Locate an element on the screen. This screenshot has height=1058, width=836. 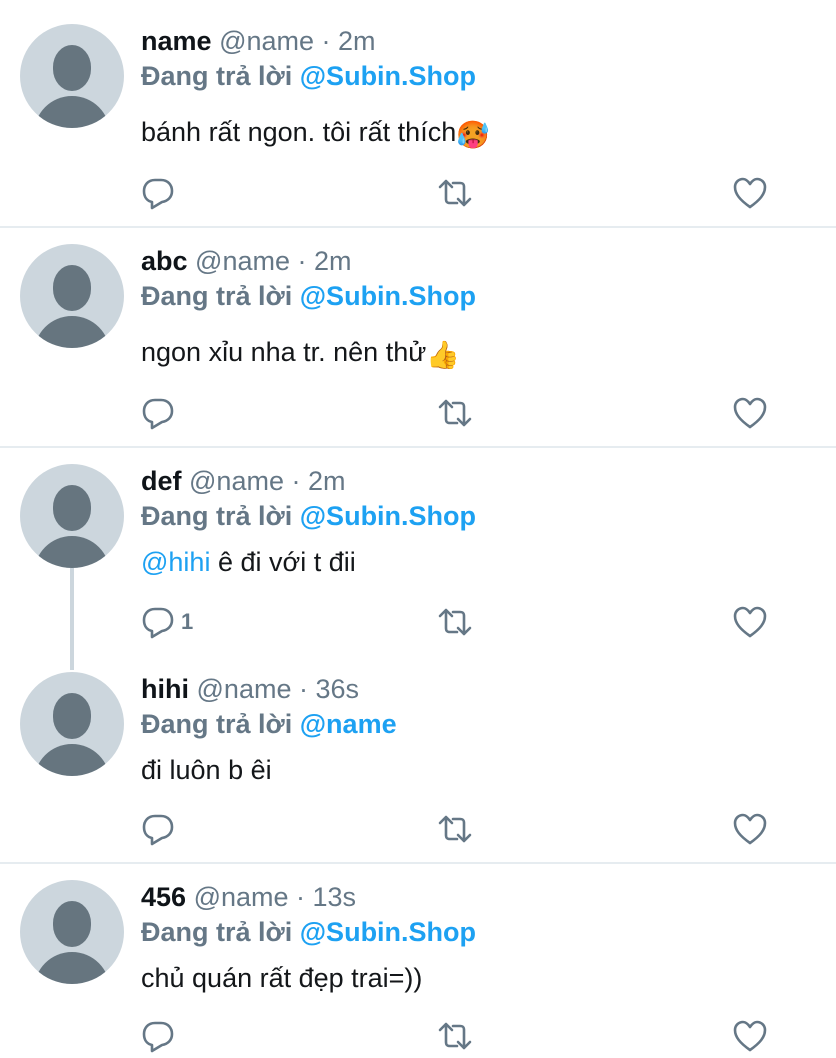
tweet-text: đi luôn b êi is located at coordinates (206, 770).